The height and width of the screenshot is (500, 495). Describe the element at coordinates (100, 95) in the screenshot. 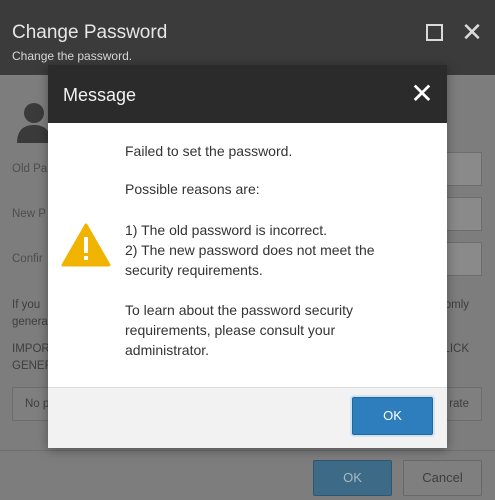

I see `message-title: Message` at that location.